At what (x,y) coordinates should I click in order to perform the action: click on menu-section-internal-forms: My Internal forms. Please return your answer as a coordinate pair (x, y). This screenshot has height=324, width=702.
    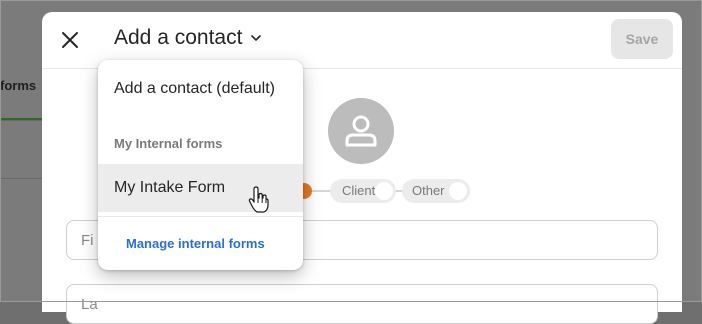
    Looking at the image, I should click on (168, 143).